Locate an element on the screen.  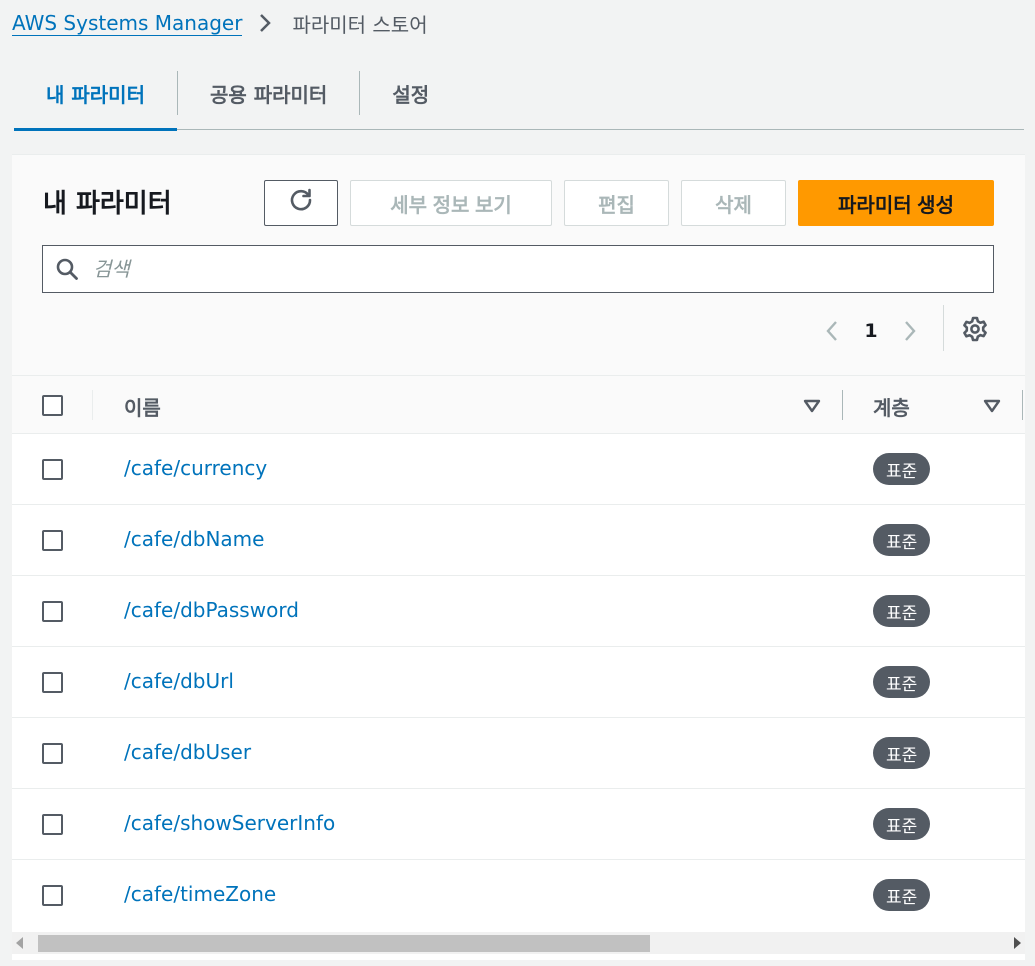
pagination: 1 is located at coordinates (871, 331).